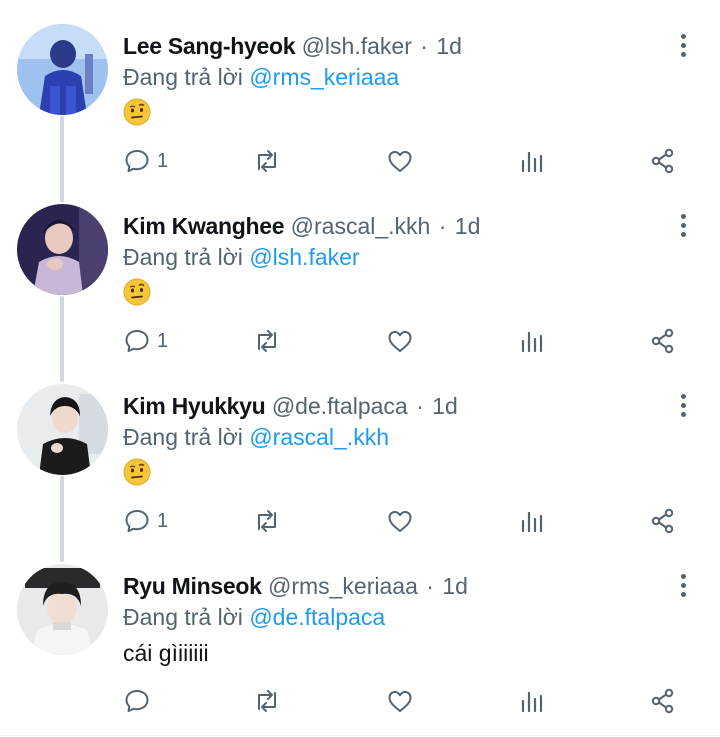  Describe the element at coordinates (137, 292) in the screenshot. I see `face-with-raised-eyebrow-emoji` at that location.